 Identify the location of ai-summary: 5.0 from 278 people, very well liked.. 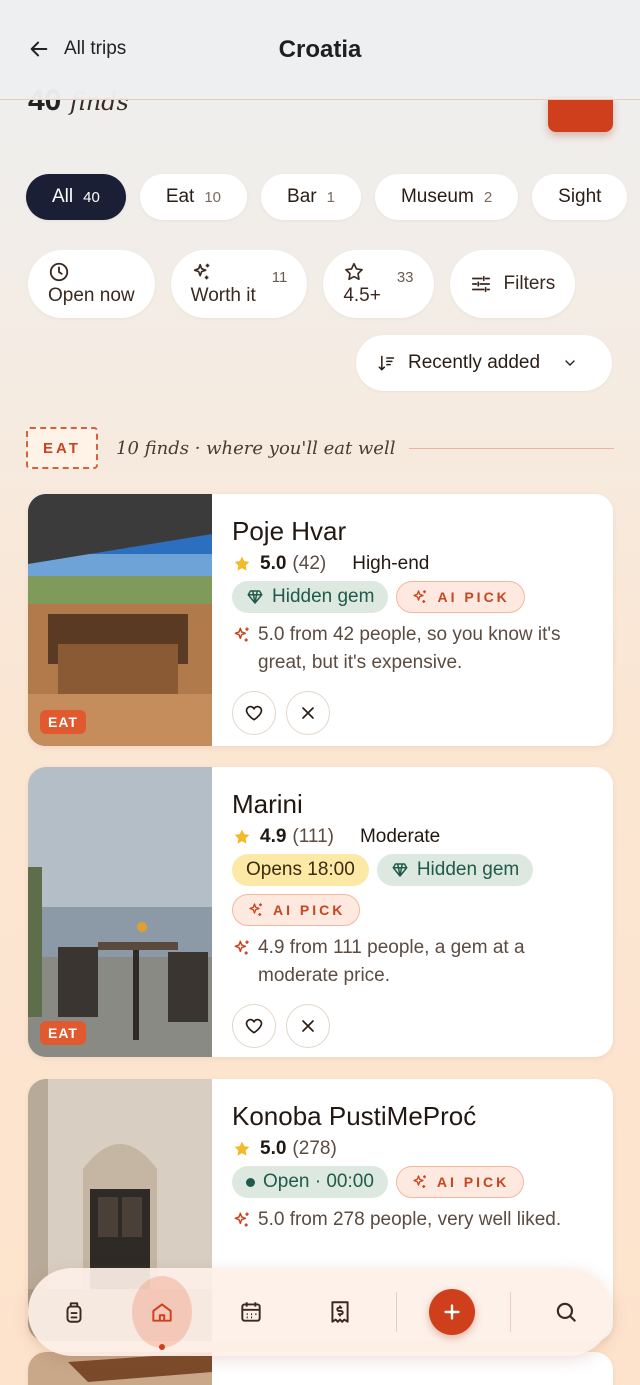
(416, 1220).